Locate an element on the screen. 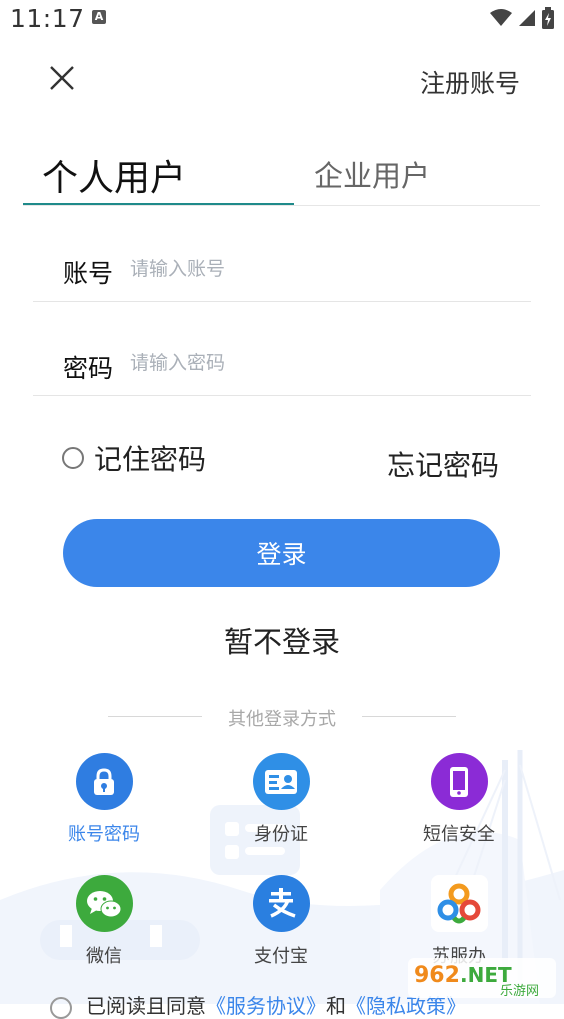 The width and height of the screenshot is (564, 1019). agreement-row: 已阅读且同意《服务协议》和《隐私政策》 is located at coordinates (258, 1004).